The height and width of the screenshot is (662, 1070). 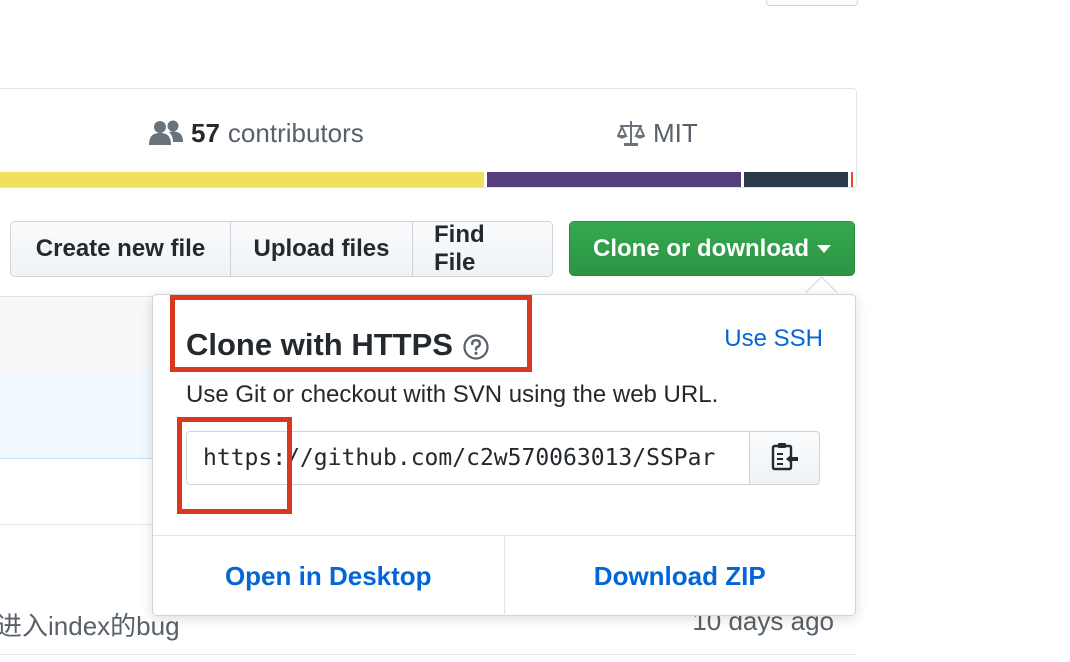 What do you see at coordinates (205, 132) in the screenshot?
I see `contributors-count: 57` at bounding box center [205, 132].